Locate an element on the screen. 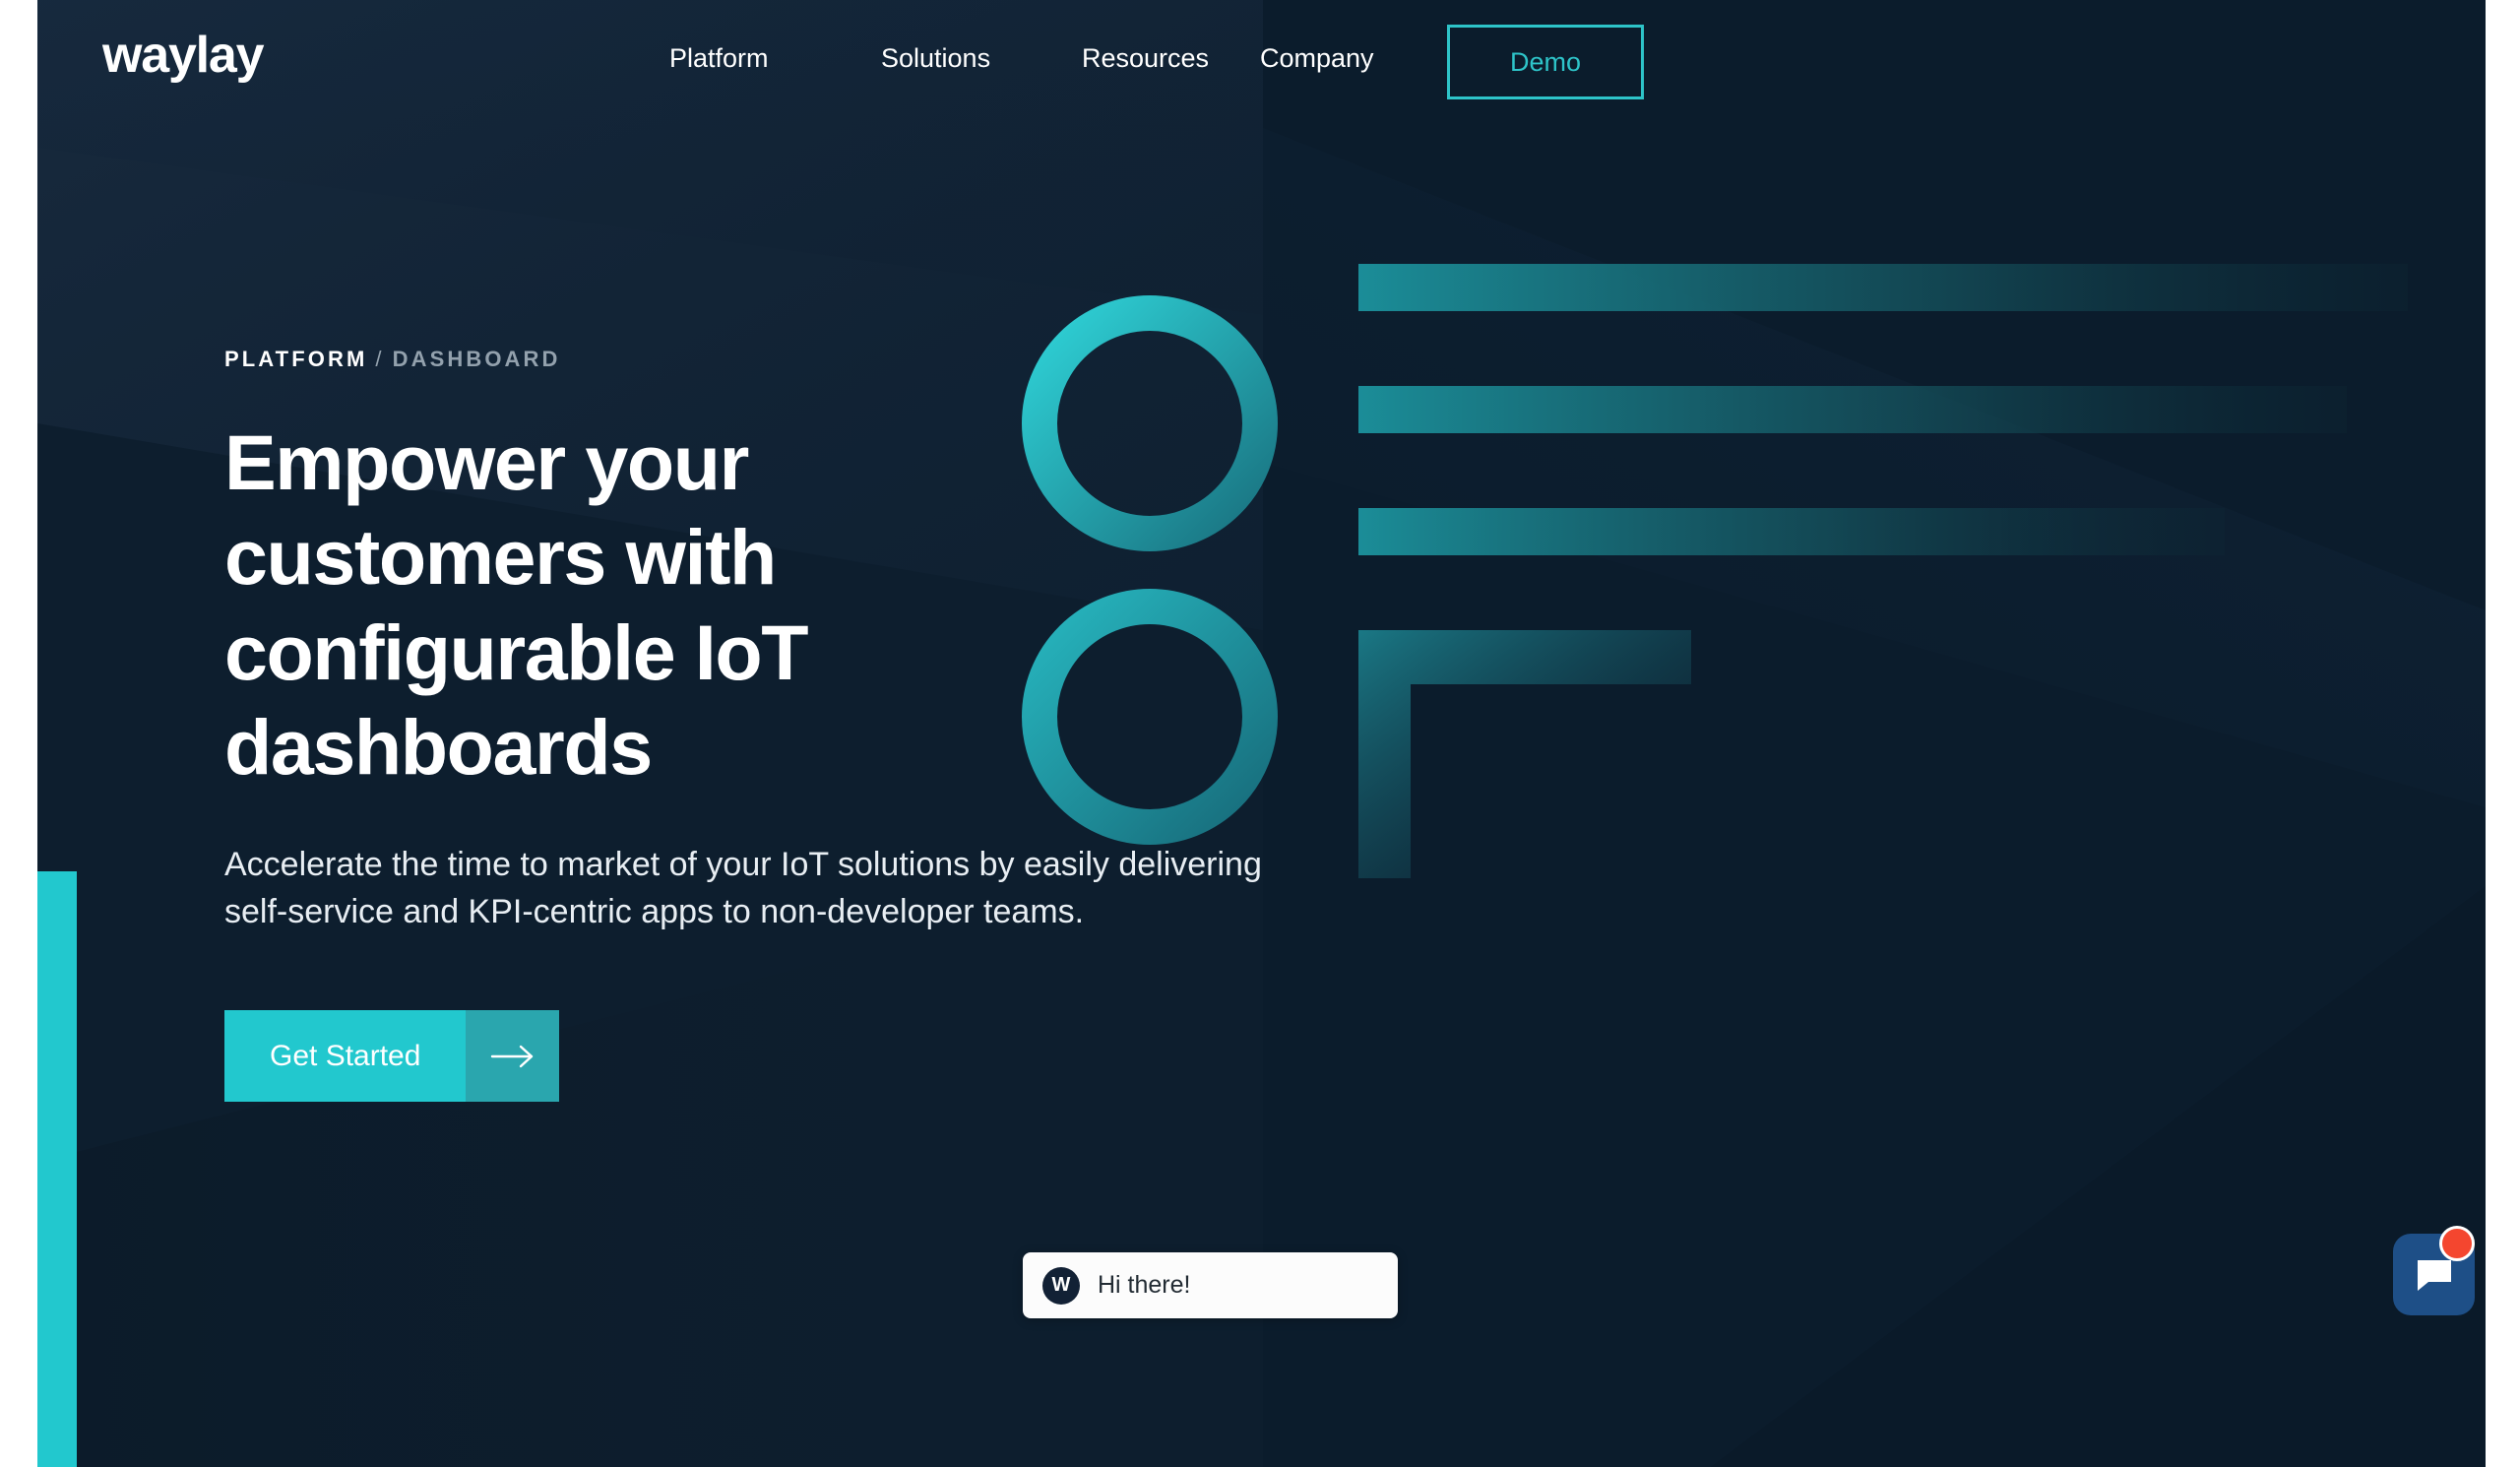 Image resolution: width=2520 pixels, height=1467 pixels. demo-button-label: Demo is located at coordinates (1545, 61).